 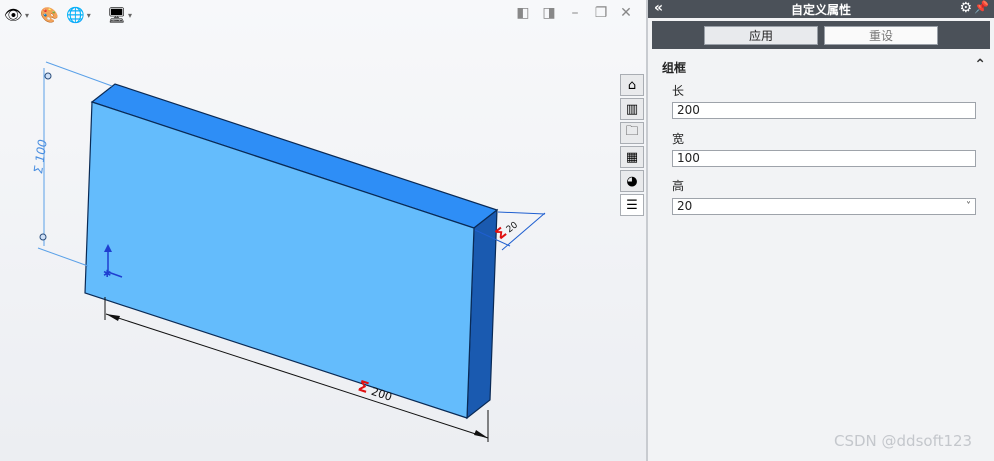 I want to click on button-bar: 应用 重设, so click(x=821, y=35).